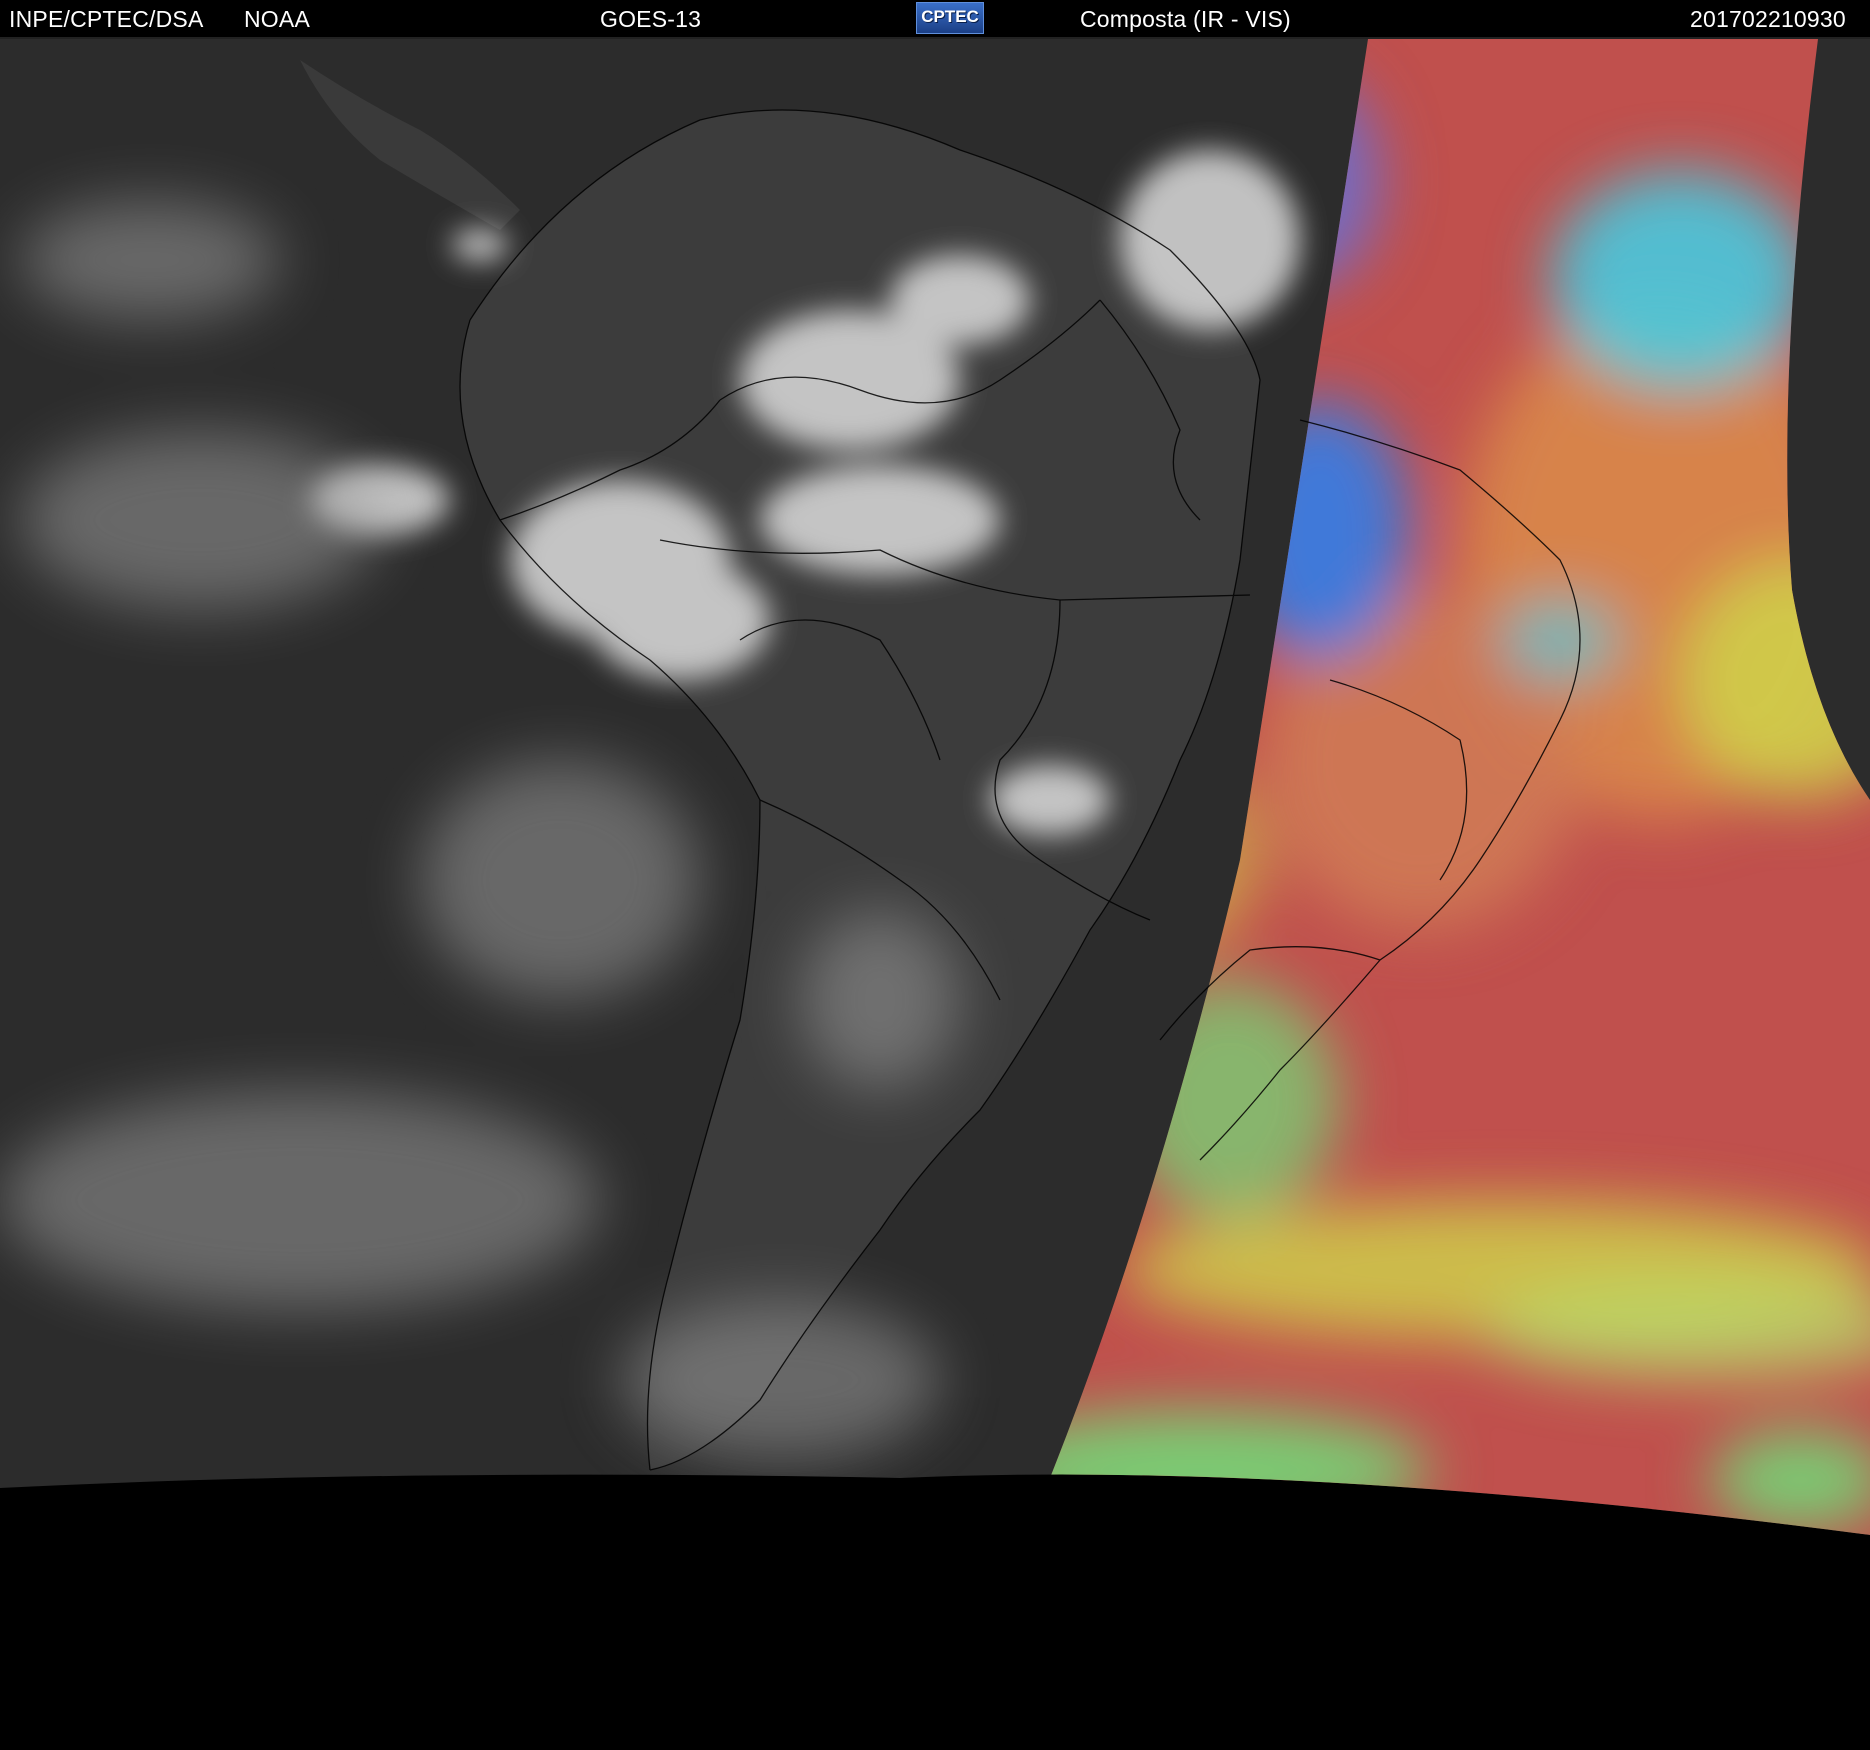 Image resolution: width=1870 pixels, height=1750 pixels. I want to click on timestamp-label: 201702210930, so click(1768, 19).